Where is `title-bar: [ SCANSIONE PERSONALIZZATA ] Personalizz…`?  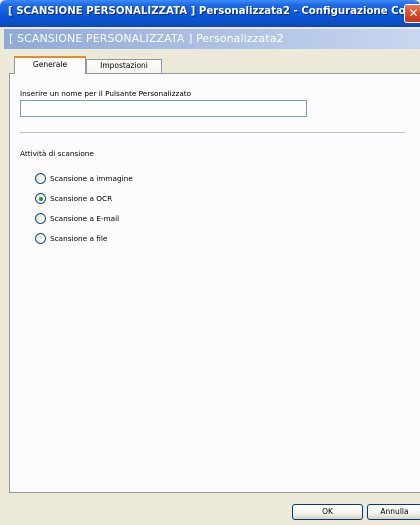
title-bar: [ SCANSIONE PERSONALIZZATA ] Personalizz… is located at coordinates (210, 13).